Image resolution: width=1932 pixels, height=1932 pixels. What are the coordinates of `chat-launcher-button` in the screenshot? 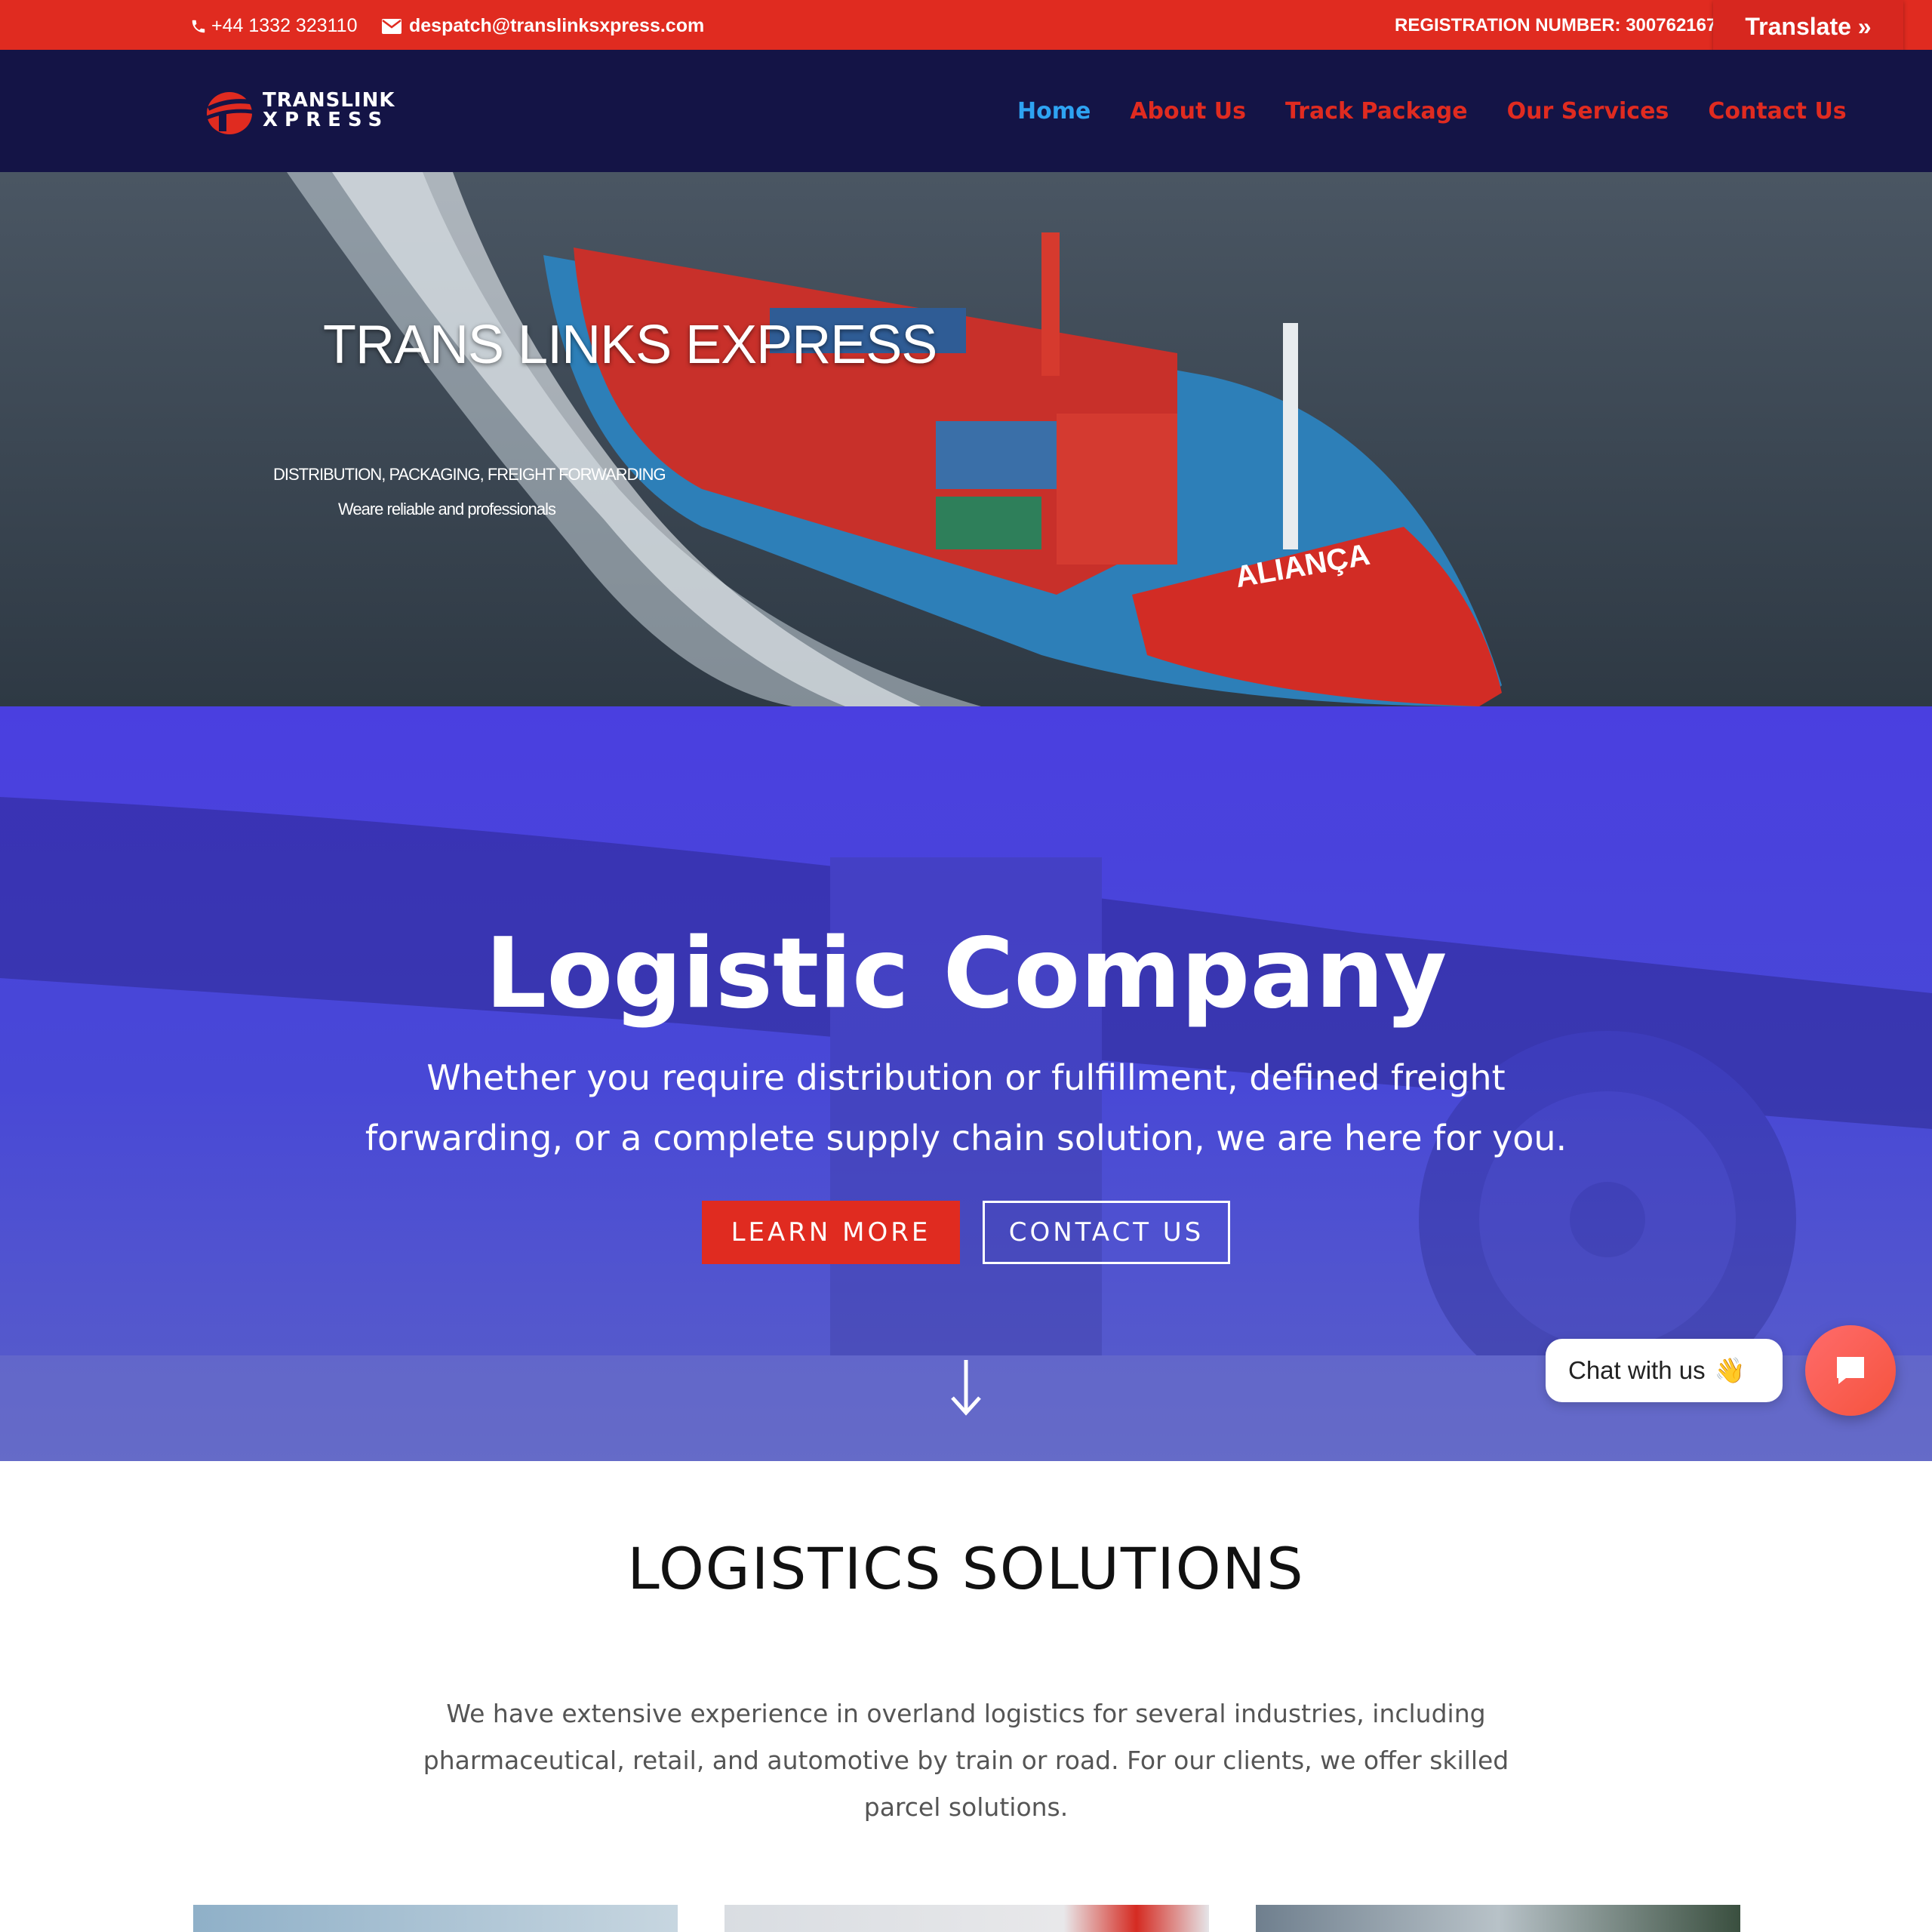 It's located at (1850, 1370).